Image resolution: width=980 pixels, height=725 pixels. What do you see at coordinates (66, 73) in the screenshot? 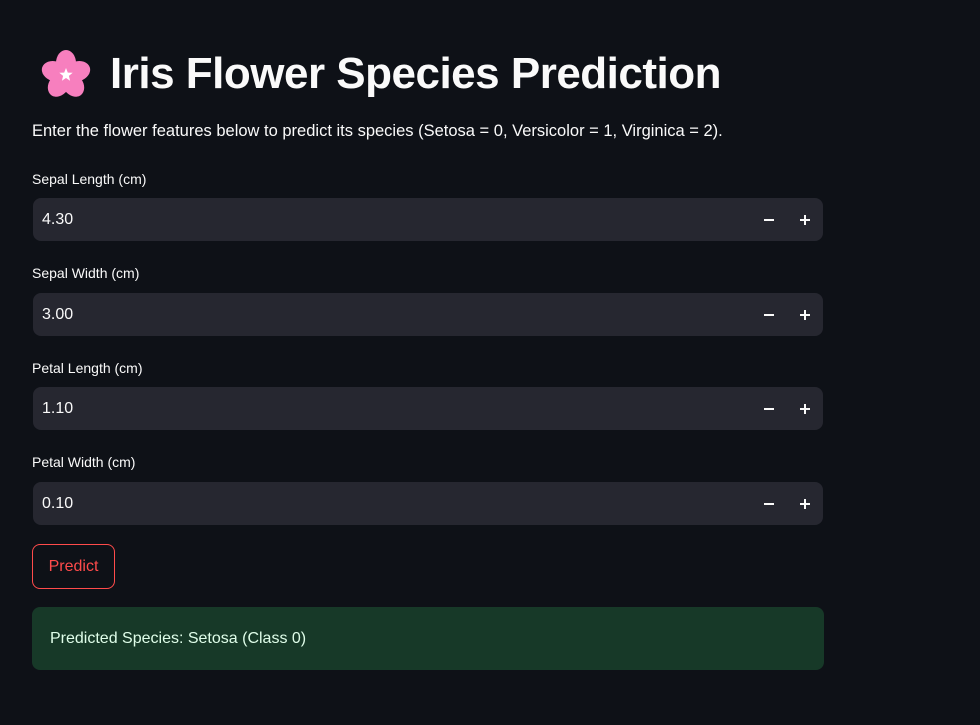
I see `cherry-blossom-icon` at bounding box center [66, 73].